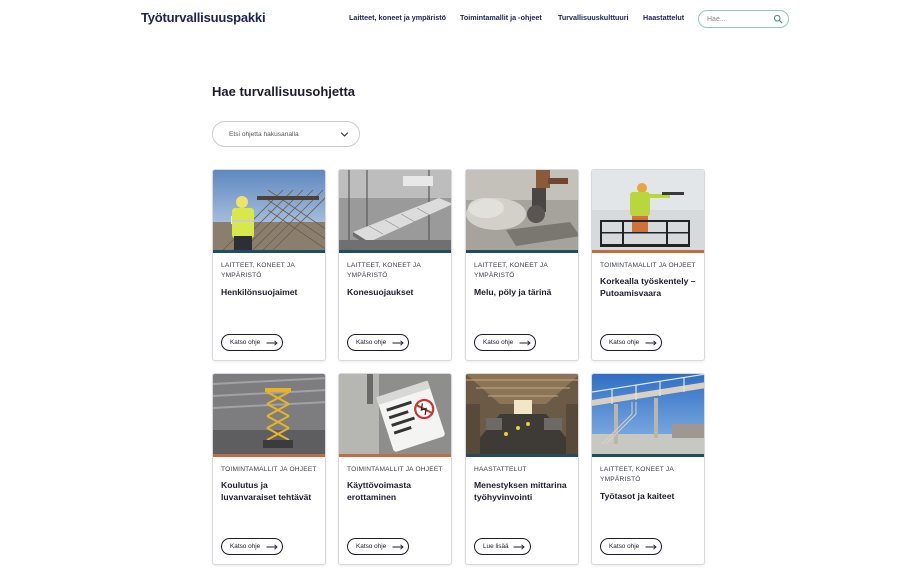  I want to click on site-logo: Työturvallisuuspakki, so click(203, 17).